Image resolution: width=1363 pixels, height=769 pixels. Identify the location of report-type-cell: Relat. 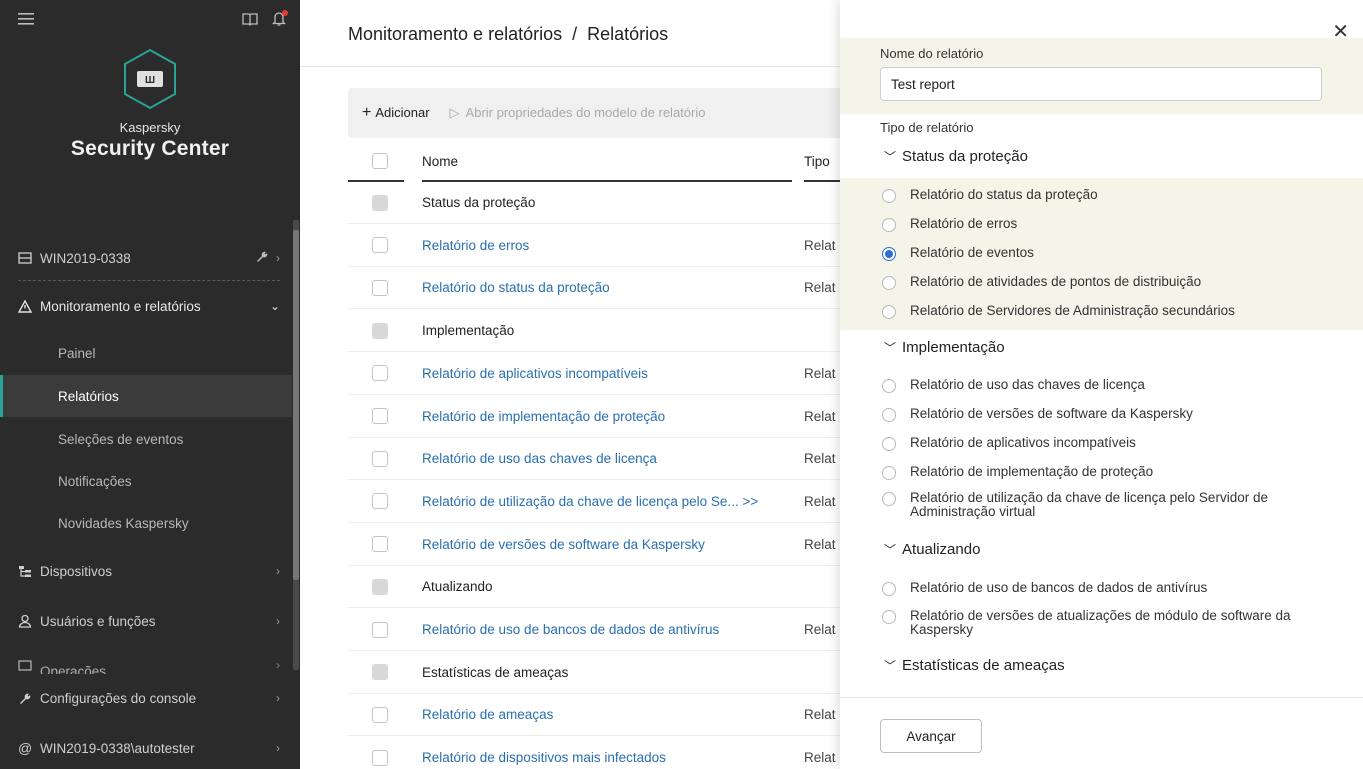
(820, 288).